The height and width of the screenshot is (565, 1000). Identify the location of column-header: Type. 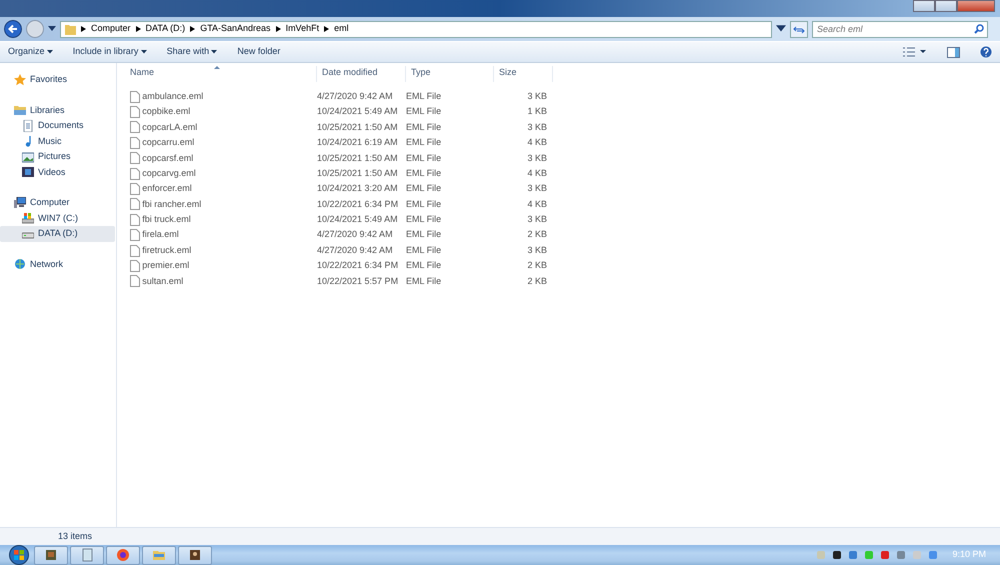
(450, 74).